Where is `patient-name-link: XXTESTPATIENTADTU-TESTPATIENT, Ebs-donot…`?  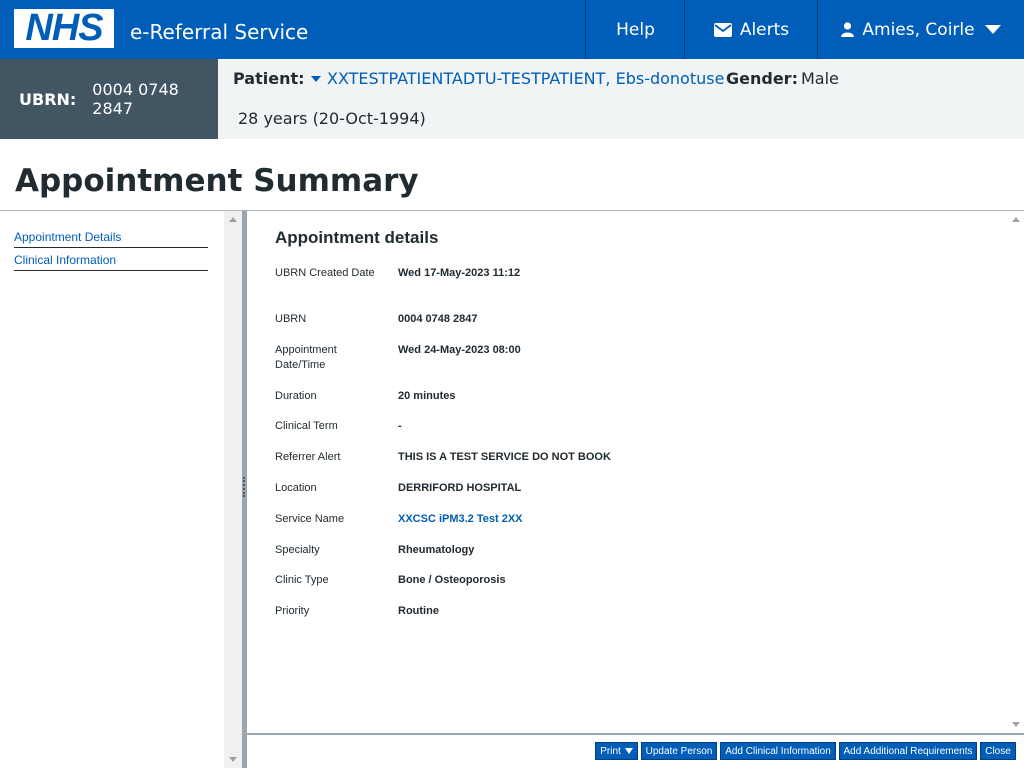
patient-name-link: XXTESTPATIENTADTU-TESTPATIENT, Ebs-donot… is located at coordinates (517, 78).